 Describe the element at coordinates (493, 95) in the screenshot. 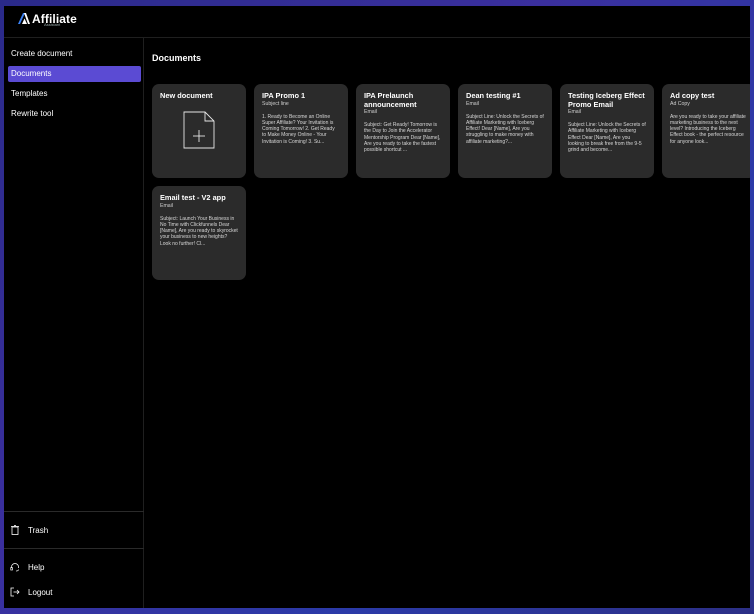

I see `card-title: Dean testing #1` at that location.